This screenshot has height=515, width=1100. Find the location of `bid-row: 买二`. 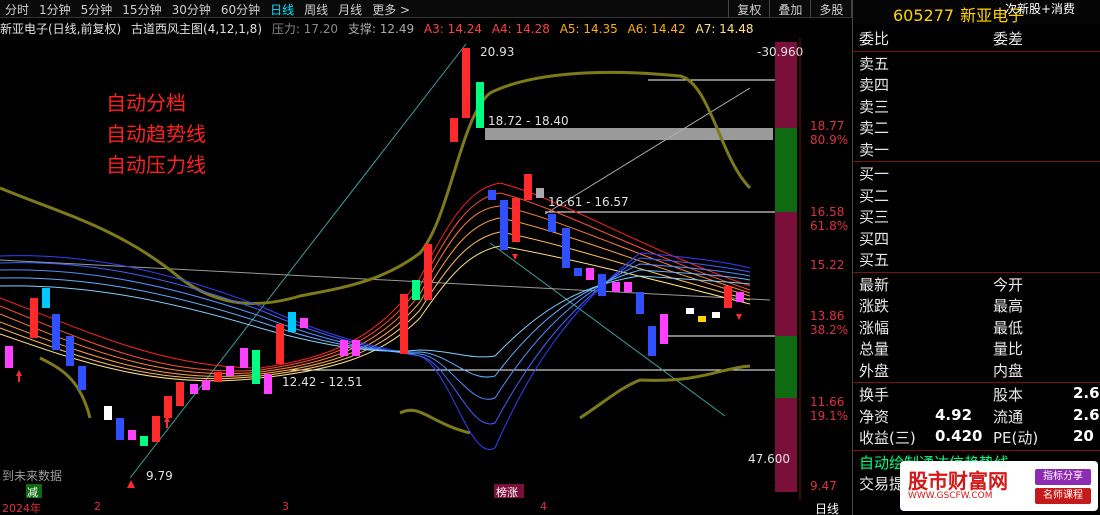

bid-row: 买二 is located at coordinates (979, 195).